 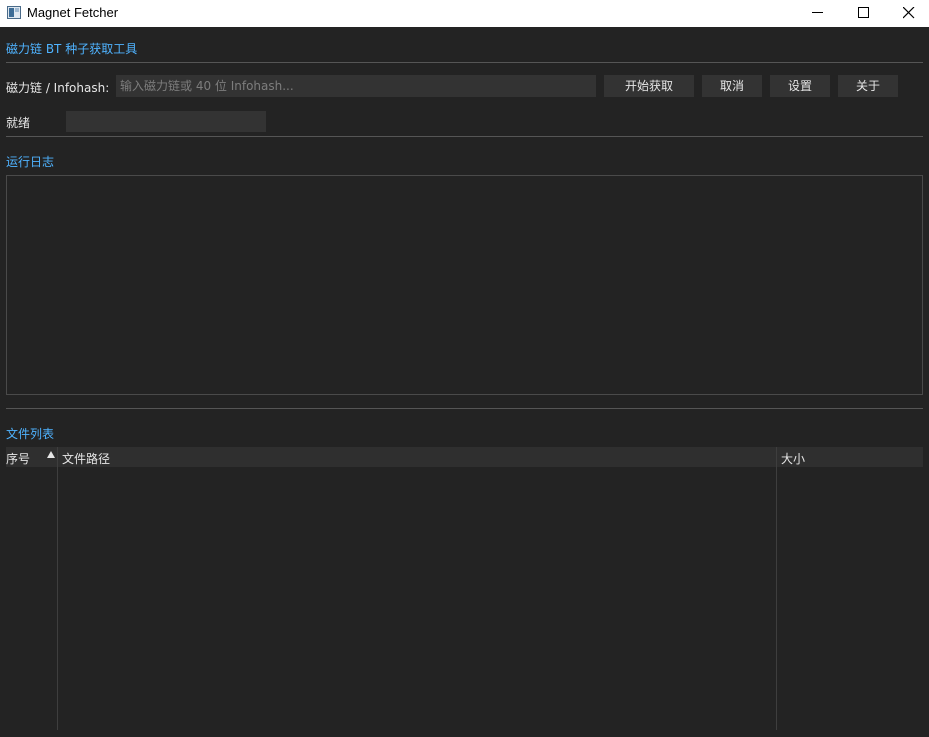 I want to click on maximize-button, so click(x=864, y=13).